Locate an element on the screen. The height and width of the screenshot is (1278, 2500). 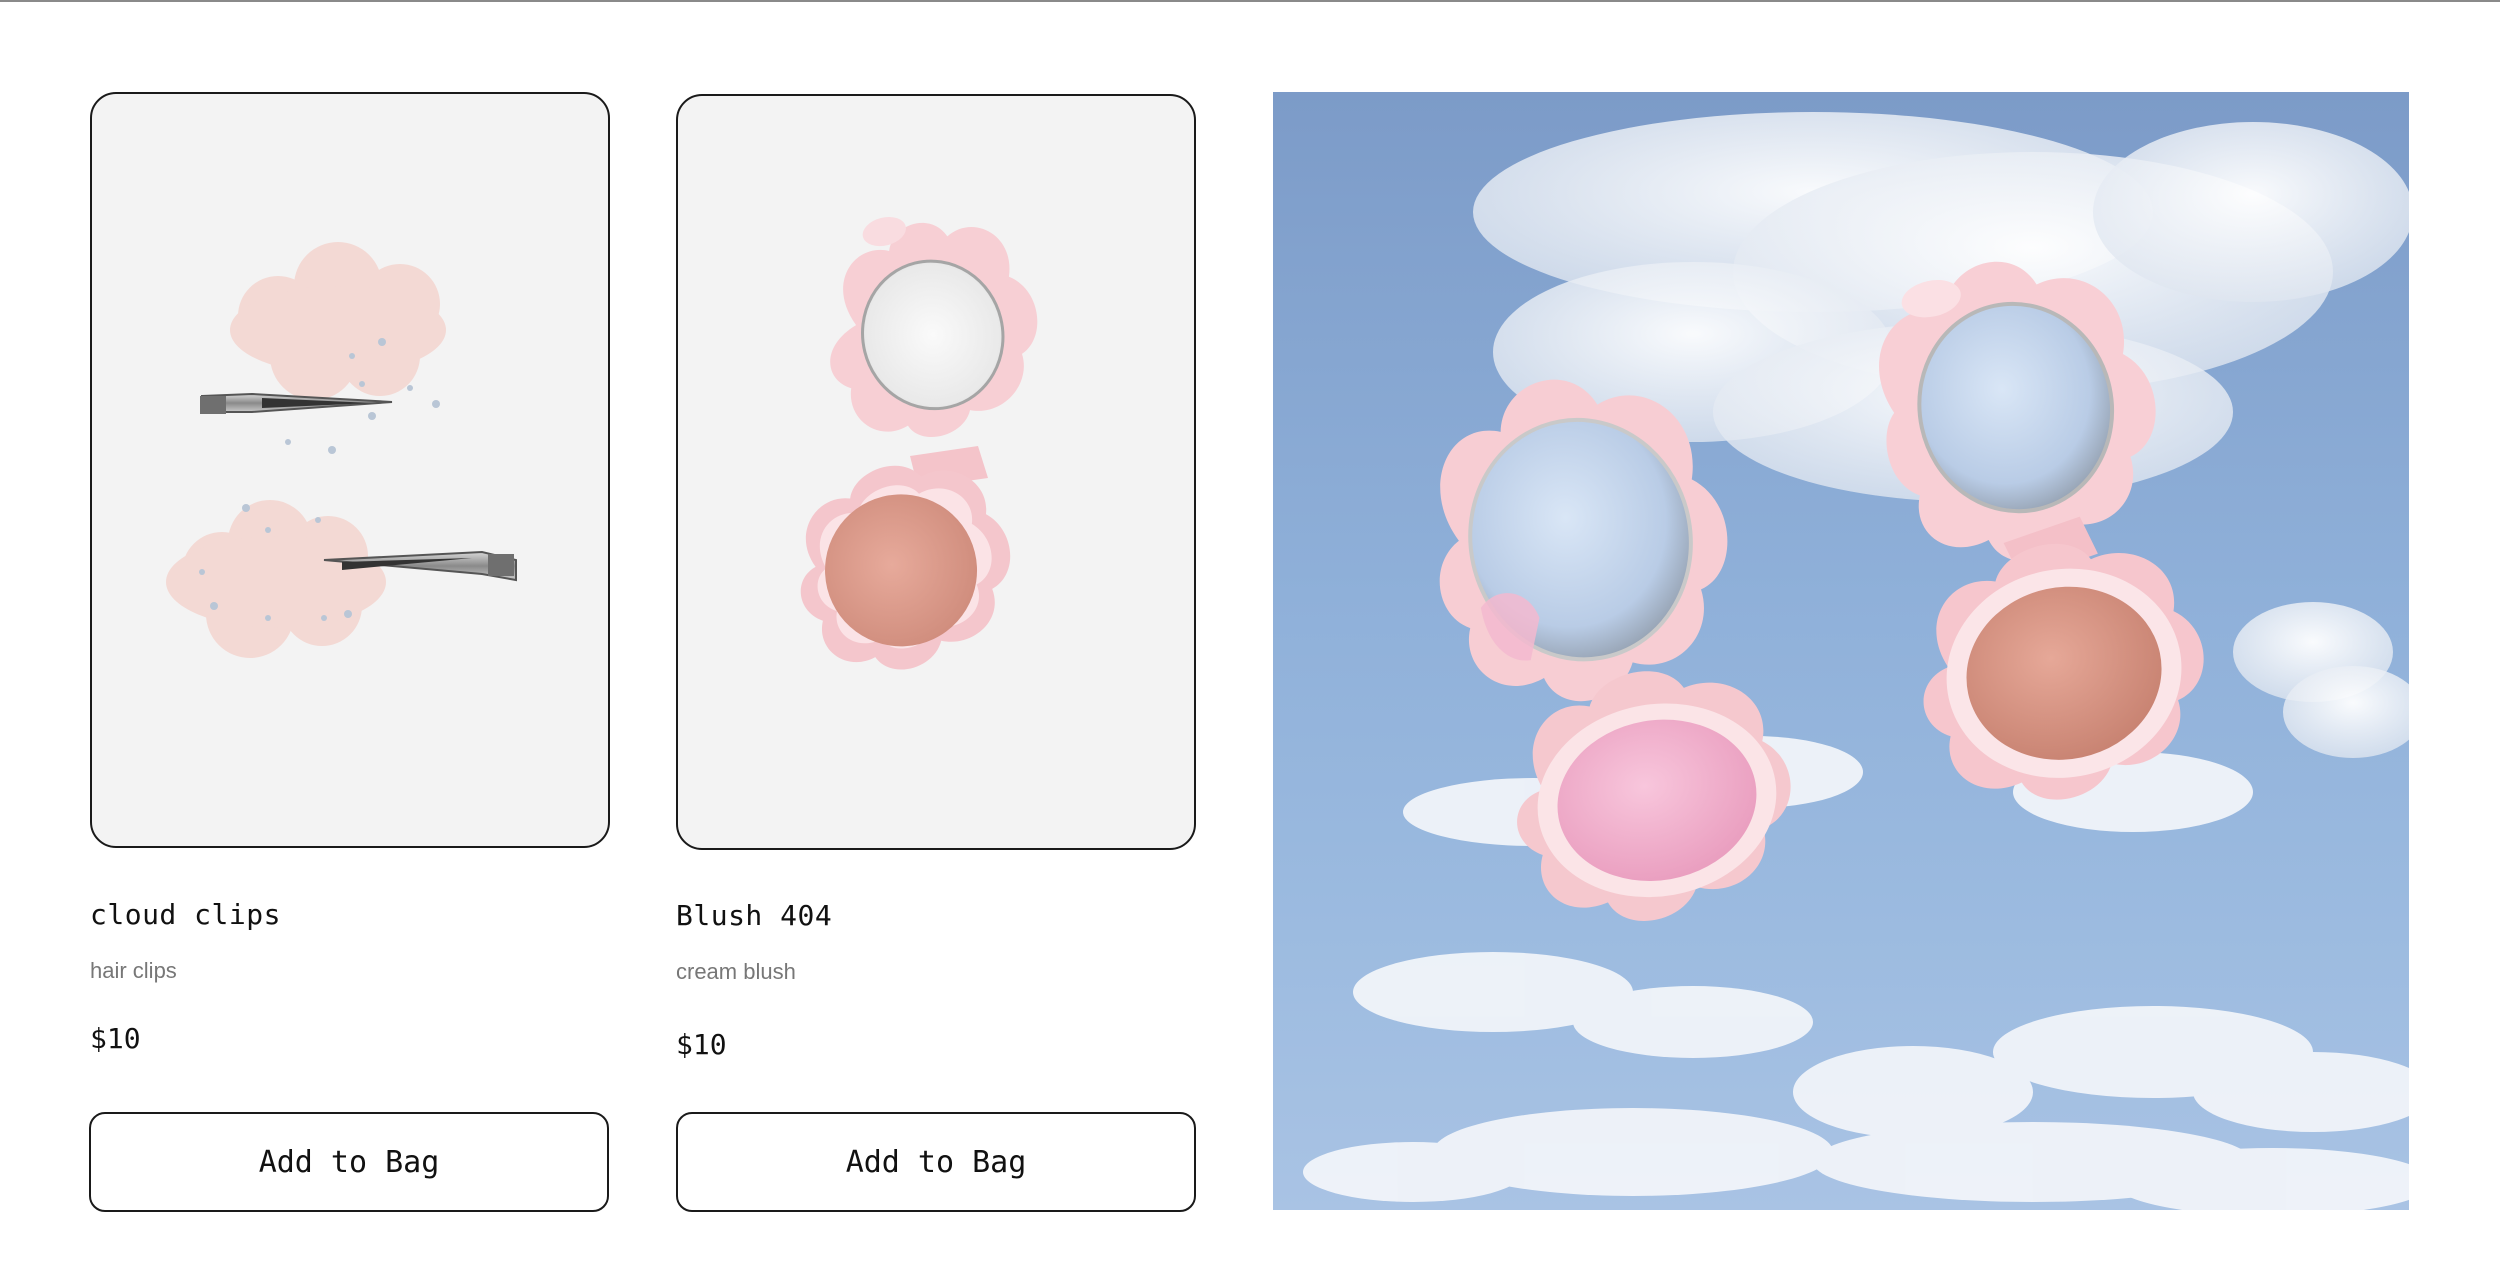
product-name: Blush 404 is located at coordinates (754, 915).